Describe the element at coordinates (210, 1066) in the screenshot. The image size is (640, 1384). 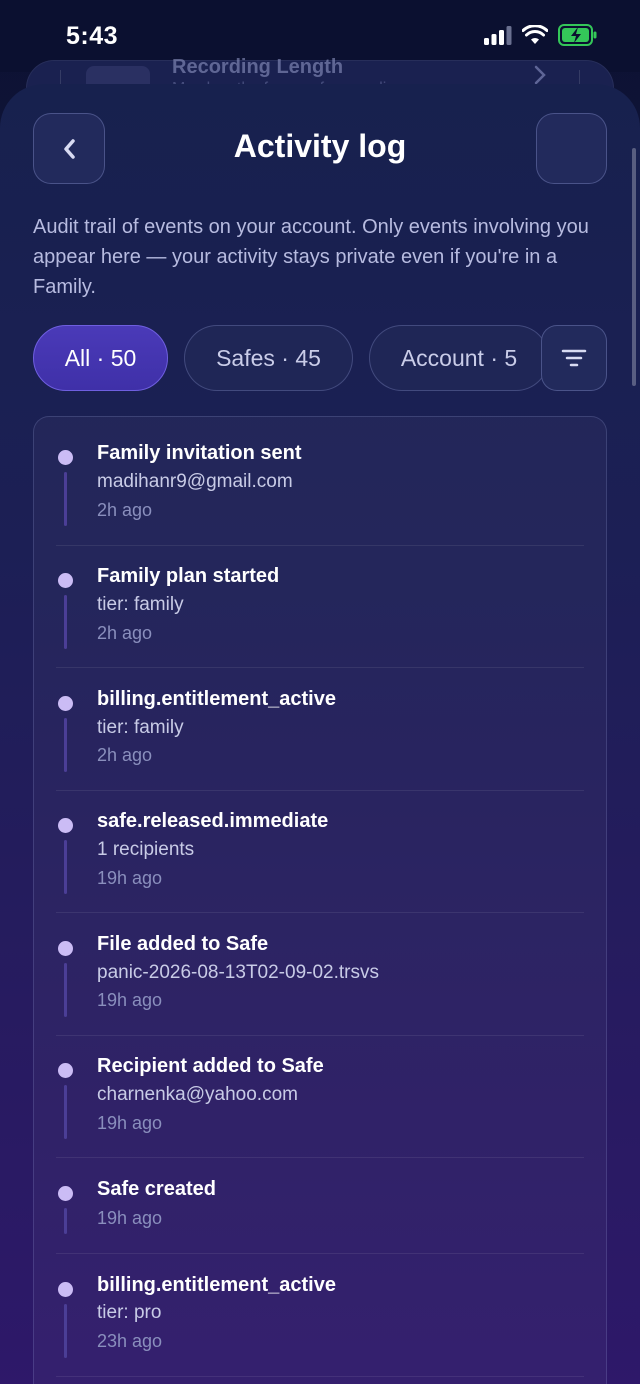
I see `event-title: Recipient added to Safe` at that location.